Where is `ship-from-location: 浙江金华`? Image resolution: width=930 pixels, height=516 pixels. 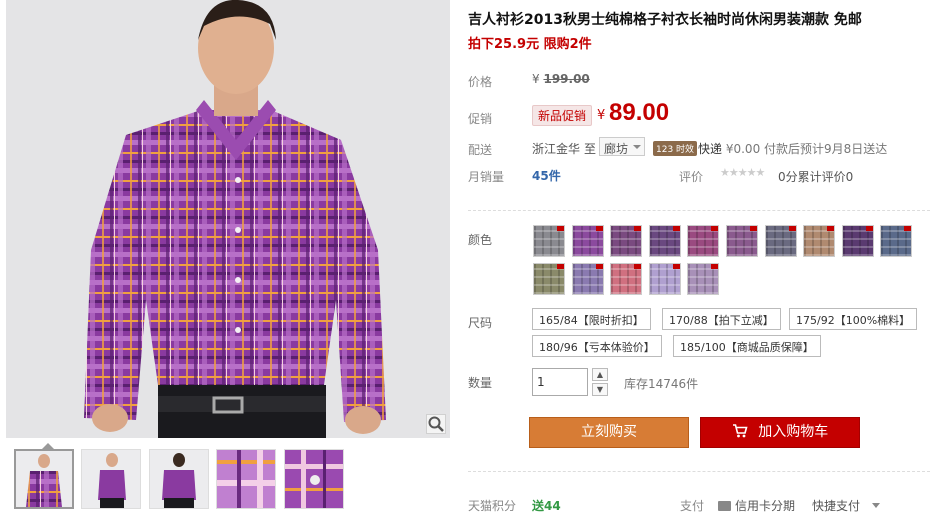
ship-from-location: 浙江金华 is located at coordinates (556, 149).